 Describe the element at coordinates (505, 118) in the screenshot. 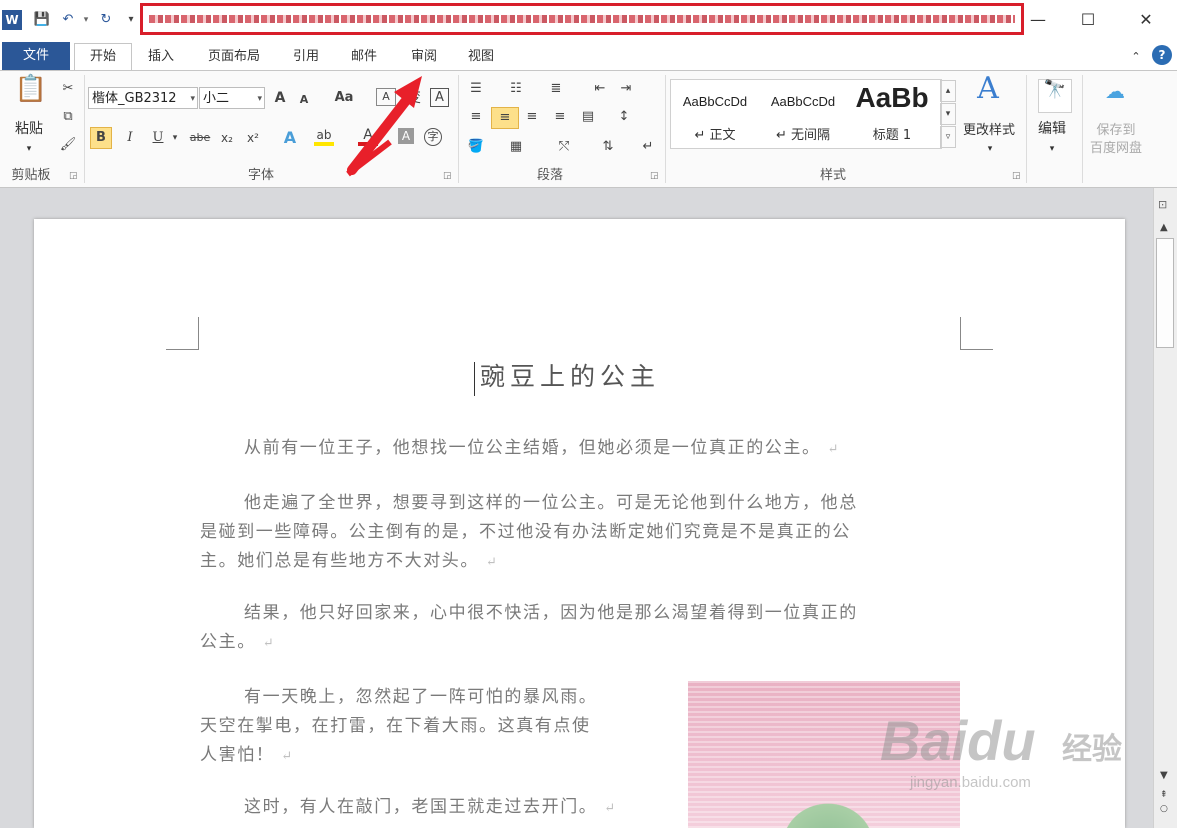

I see `align-center-icon: ≡` at that location.